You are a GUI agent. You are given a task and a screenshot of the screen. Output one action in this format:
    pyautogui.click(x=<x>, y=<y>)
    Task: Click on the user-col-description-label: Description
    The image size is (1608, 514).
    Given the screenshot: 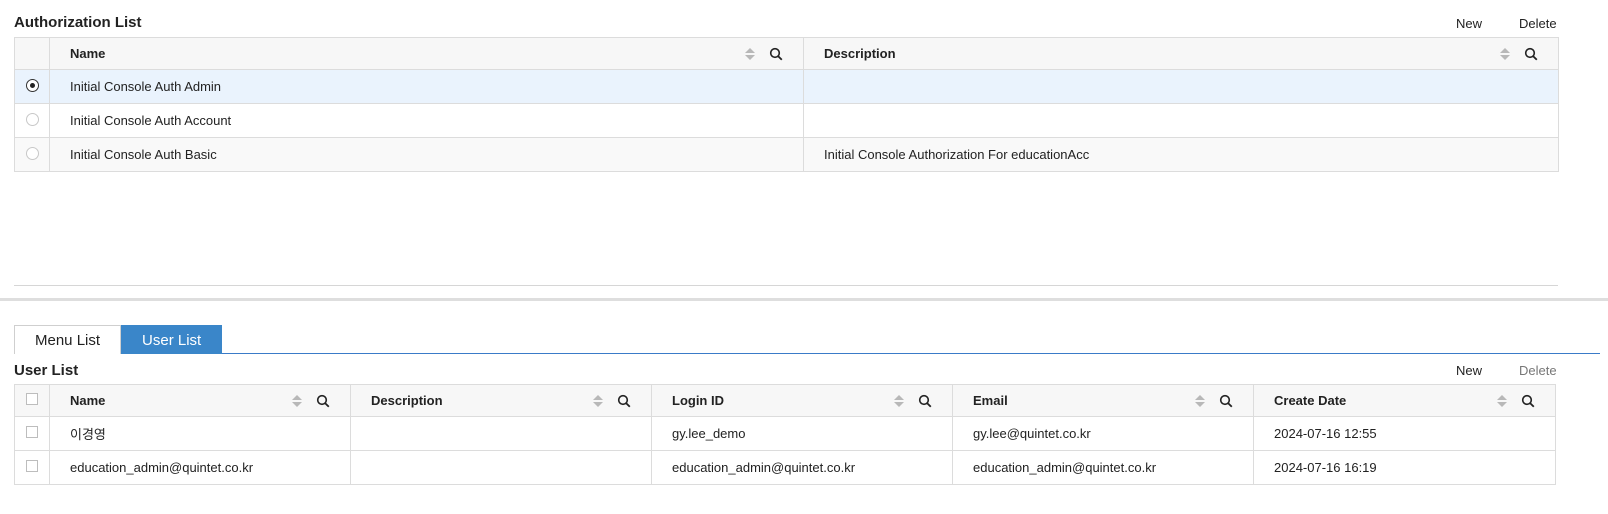 What is the action you would take?
    pyautogui.click(x=407, y=400)
    